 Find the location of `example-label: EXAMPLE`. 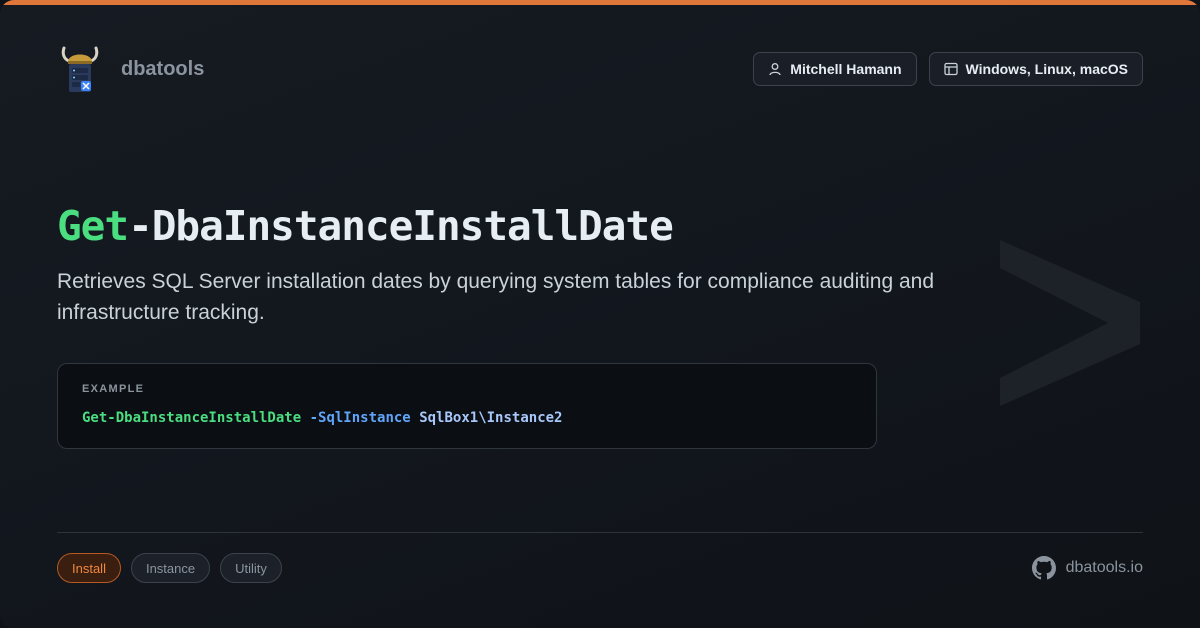

example-label: EXAMPLE is located at coordinates (113, 389).